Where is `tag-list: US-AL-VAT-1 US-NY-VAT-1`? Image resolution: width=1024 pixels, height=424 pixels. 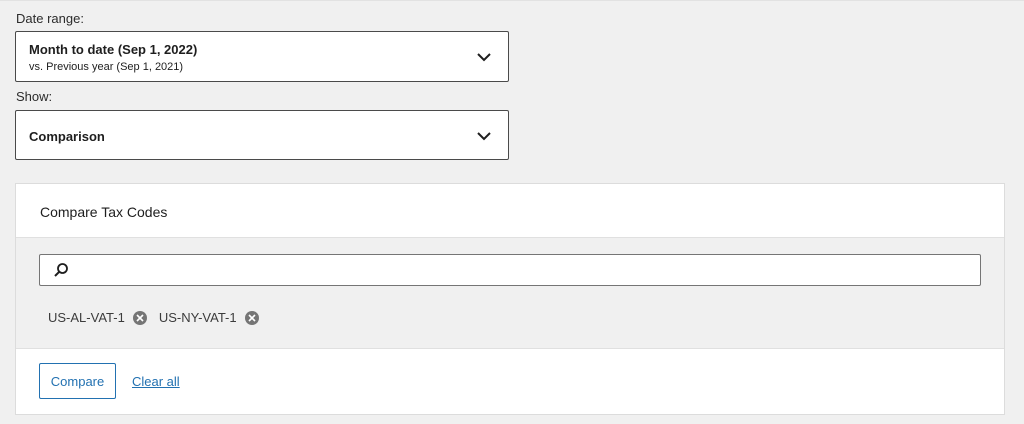
tag-list: US-AL-VAT-1 US-NY-VAT-1 is located at coordinates (159, 317).